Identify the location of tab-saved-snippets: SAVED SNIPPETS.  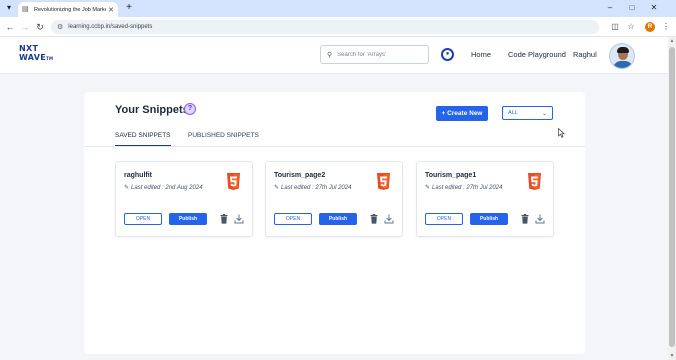
(143, 138).